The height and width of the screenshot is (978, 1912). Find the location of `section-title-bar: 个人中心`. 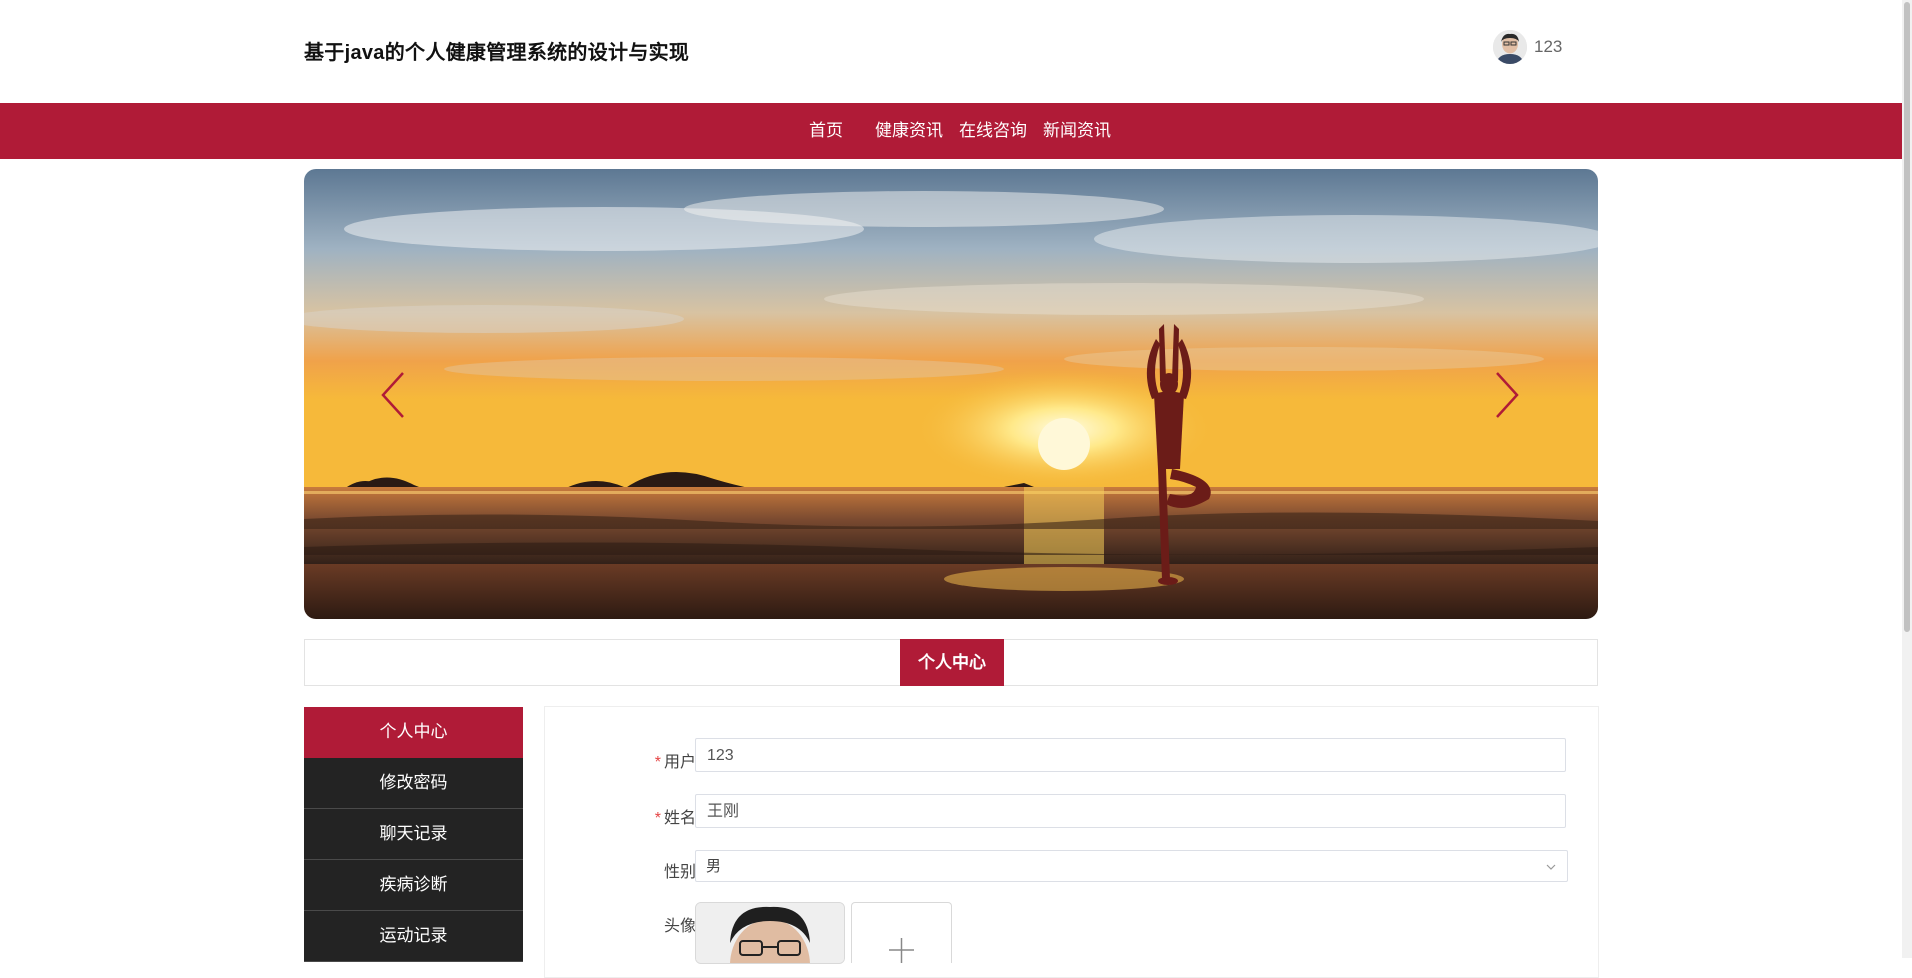

section-title-bar: 个人中心 is located at coordinates (951, 662).